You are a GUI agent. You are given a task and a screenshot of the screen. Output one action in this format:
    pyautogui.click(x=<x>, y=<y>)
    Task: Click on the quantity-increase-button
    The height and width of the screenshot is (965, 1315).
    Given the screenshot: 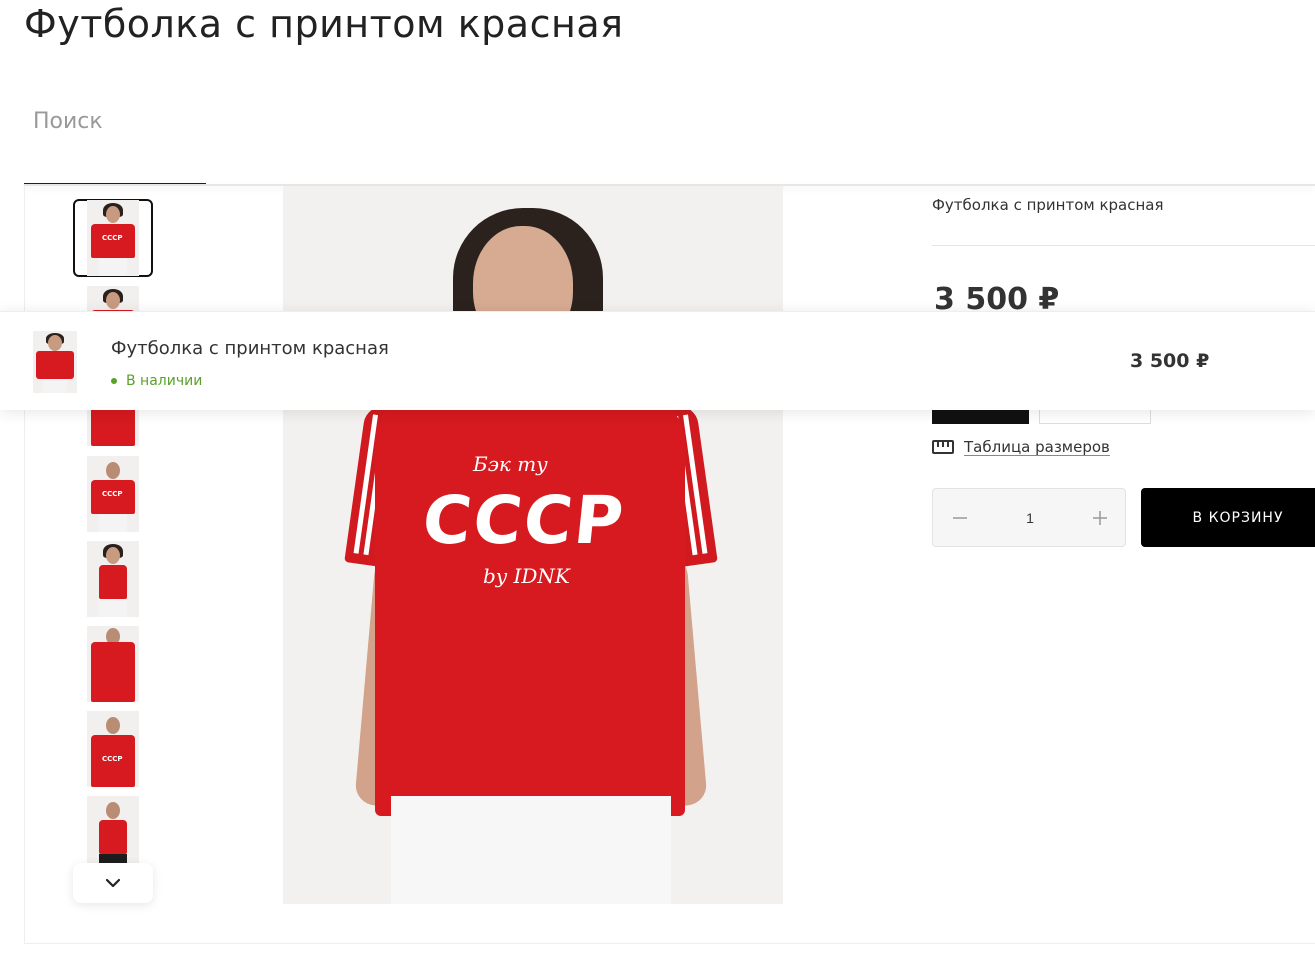 What is the action you would take?
    pyautogui.click(x=1100, y=518)
    